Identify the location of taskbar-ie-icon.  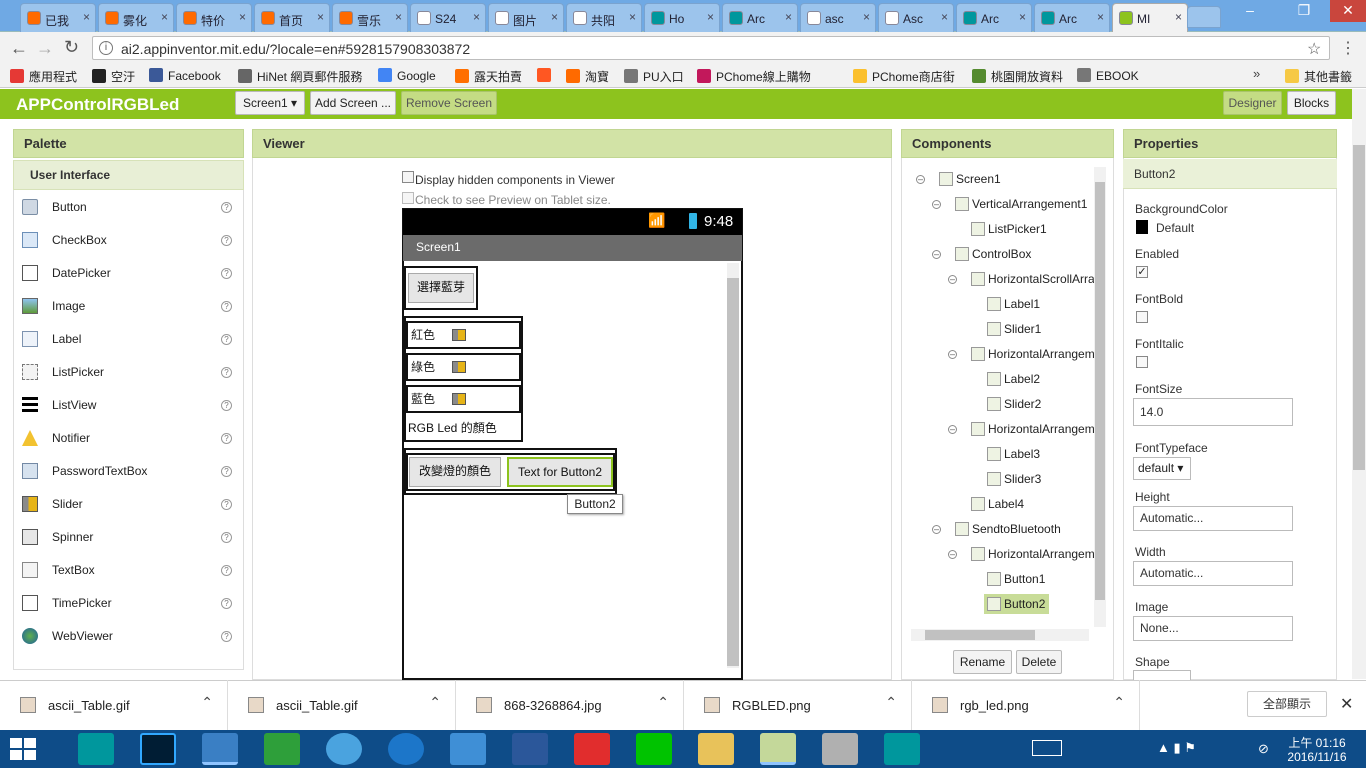
(406, 749).